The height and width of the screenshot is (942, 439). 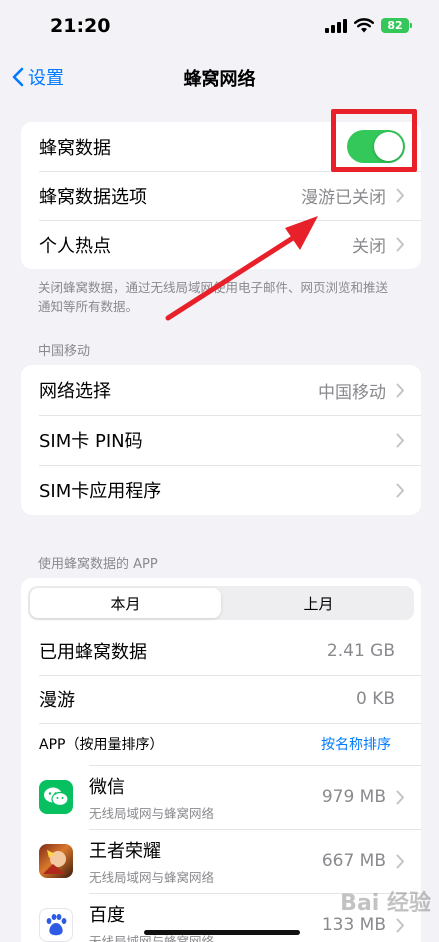 I want to click on app-row-wechat: 微信 无线局域网与蜂窝网络 979 MB, so click(x=221, y=797).